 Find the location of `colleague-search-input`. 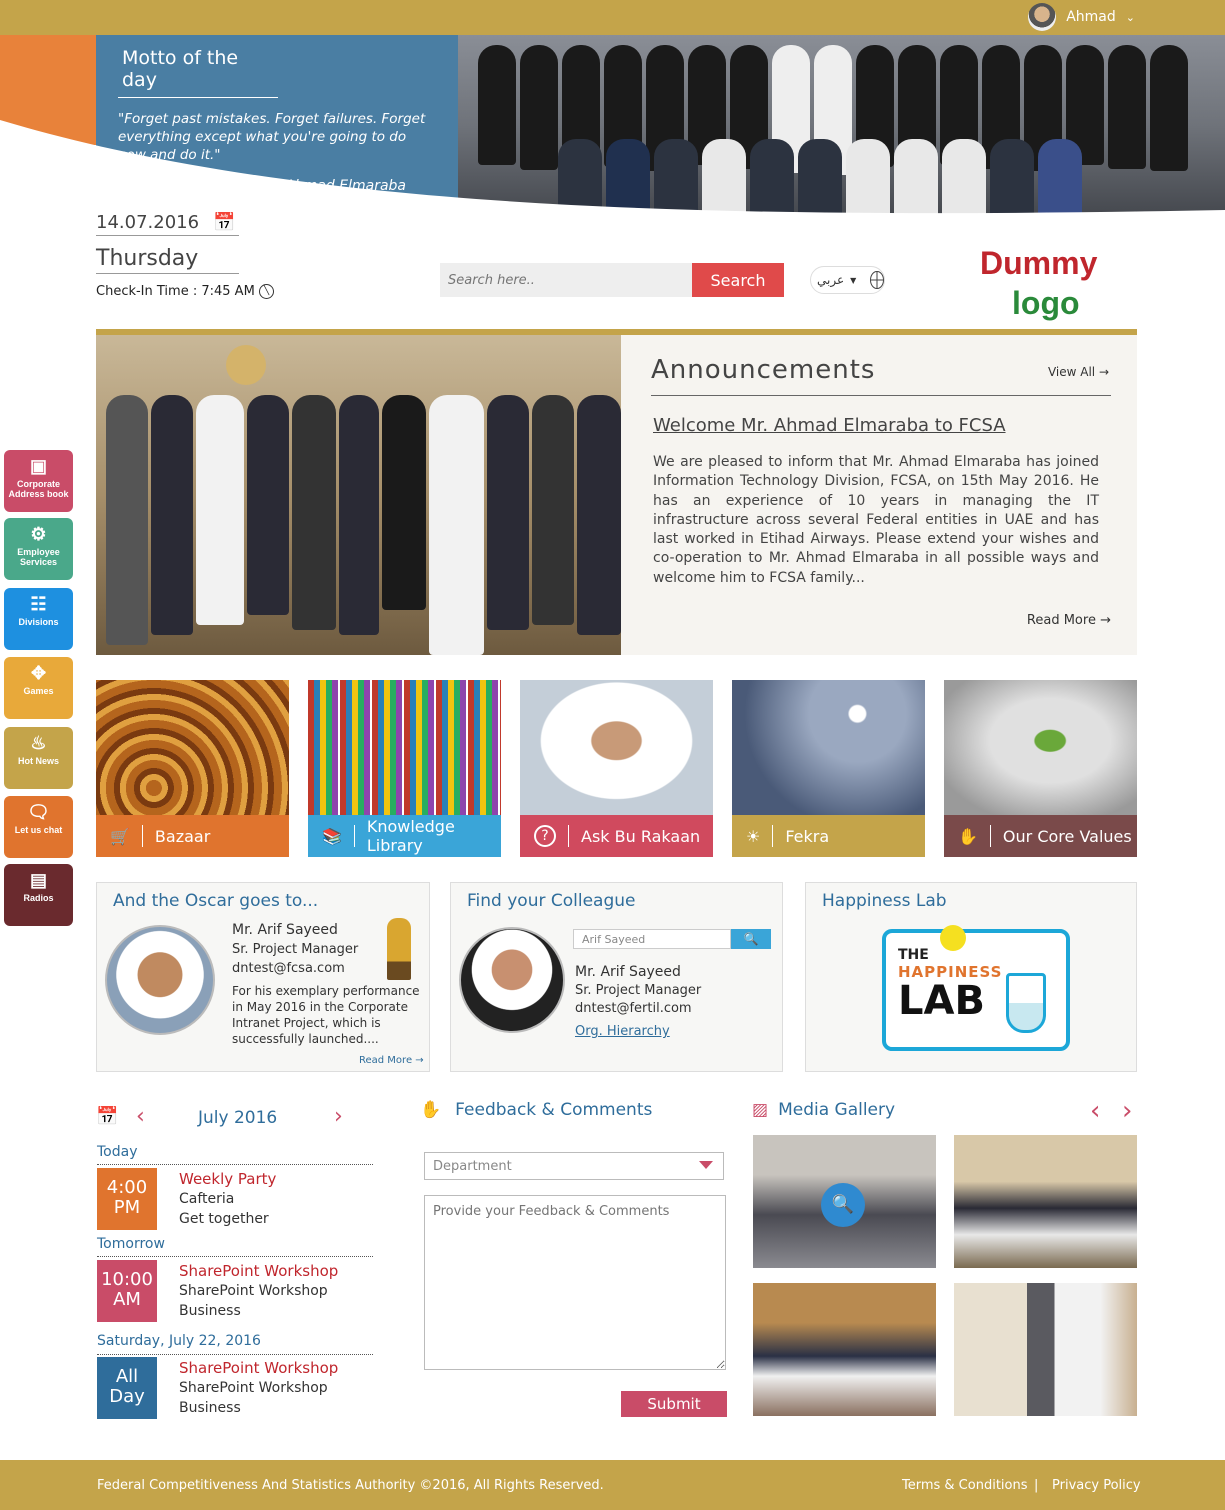

colleague-search-input is located at coordinates (652, 939).